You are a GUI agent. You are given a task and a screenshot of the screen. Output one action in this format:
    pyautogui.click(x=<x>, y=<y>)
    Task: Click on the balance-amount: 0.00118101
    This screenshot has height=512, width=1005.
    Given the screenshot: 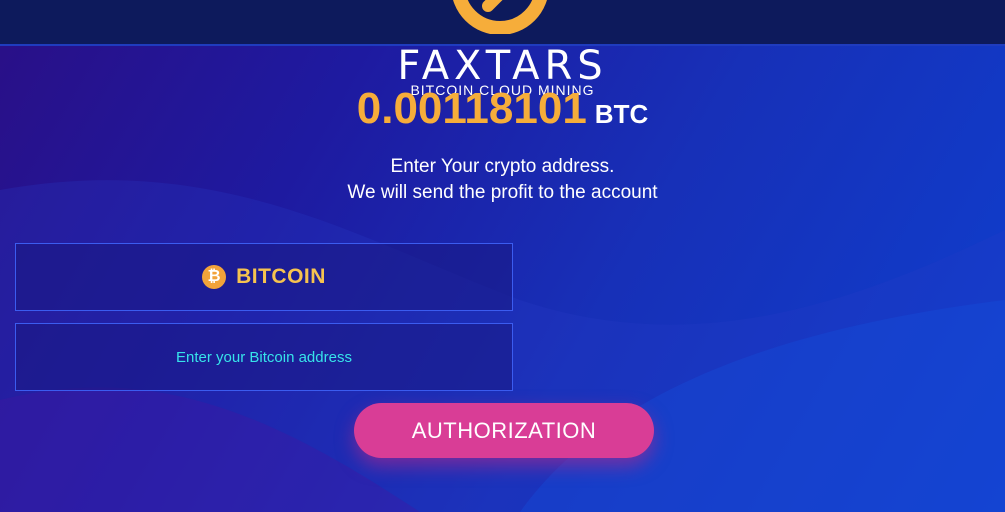 What is the action you would take?
    pyautogui.click(x=471, y=108)
    